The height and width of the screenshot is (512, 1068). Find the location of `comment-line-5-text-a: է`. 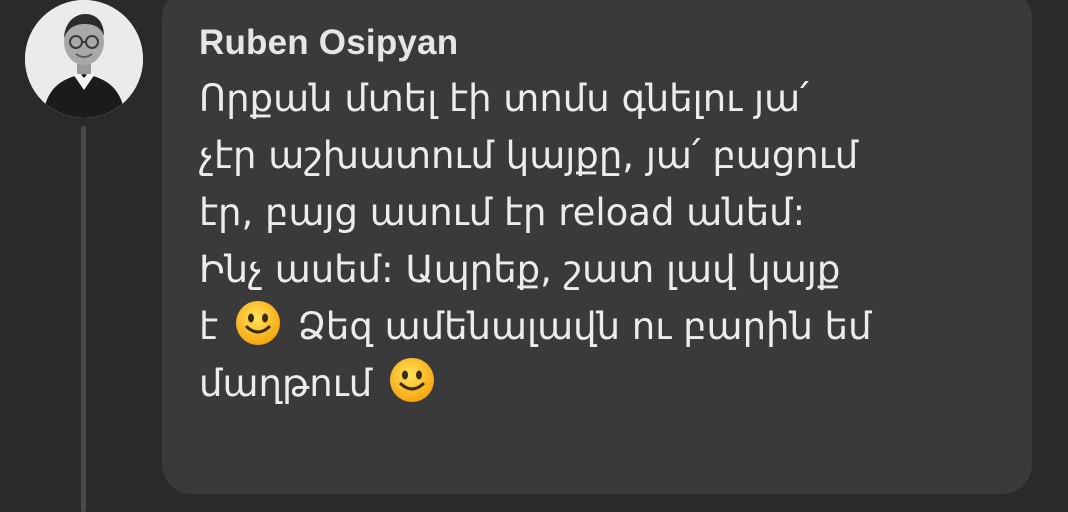

comment-line-5-text-a: է is located at coordinates (209, 326).